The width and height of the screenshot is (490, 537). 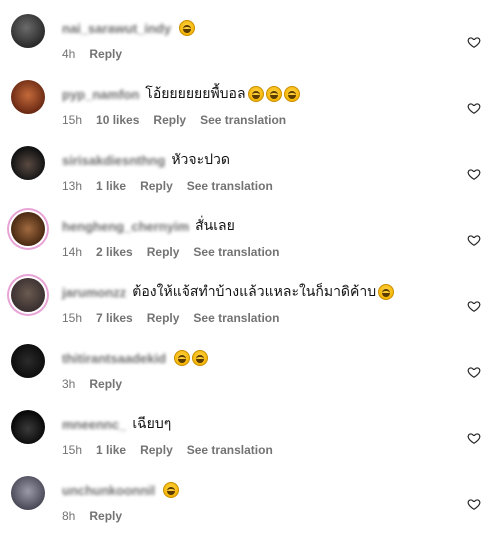 I want to click on comment-meta: 8h Reply, so click(x=99, y=516).